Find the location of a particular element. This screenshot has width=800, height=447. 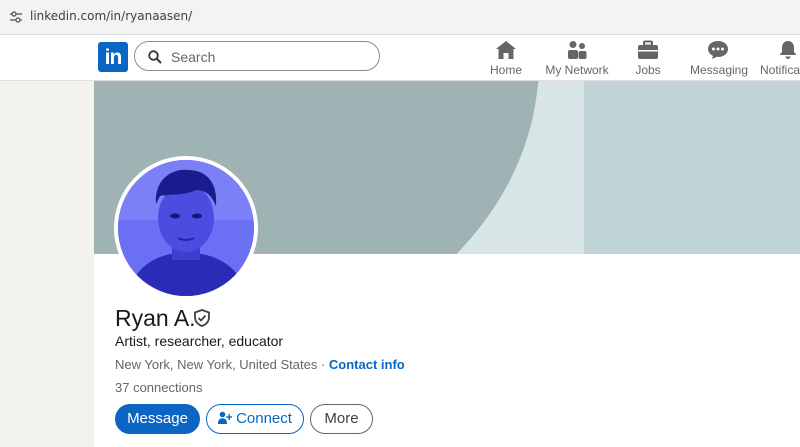

search-input is located at coordinates (271, 57).